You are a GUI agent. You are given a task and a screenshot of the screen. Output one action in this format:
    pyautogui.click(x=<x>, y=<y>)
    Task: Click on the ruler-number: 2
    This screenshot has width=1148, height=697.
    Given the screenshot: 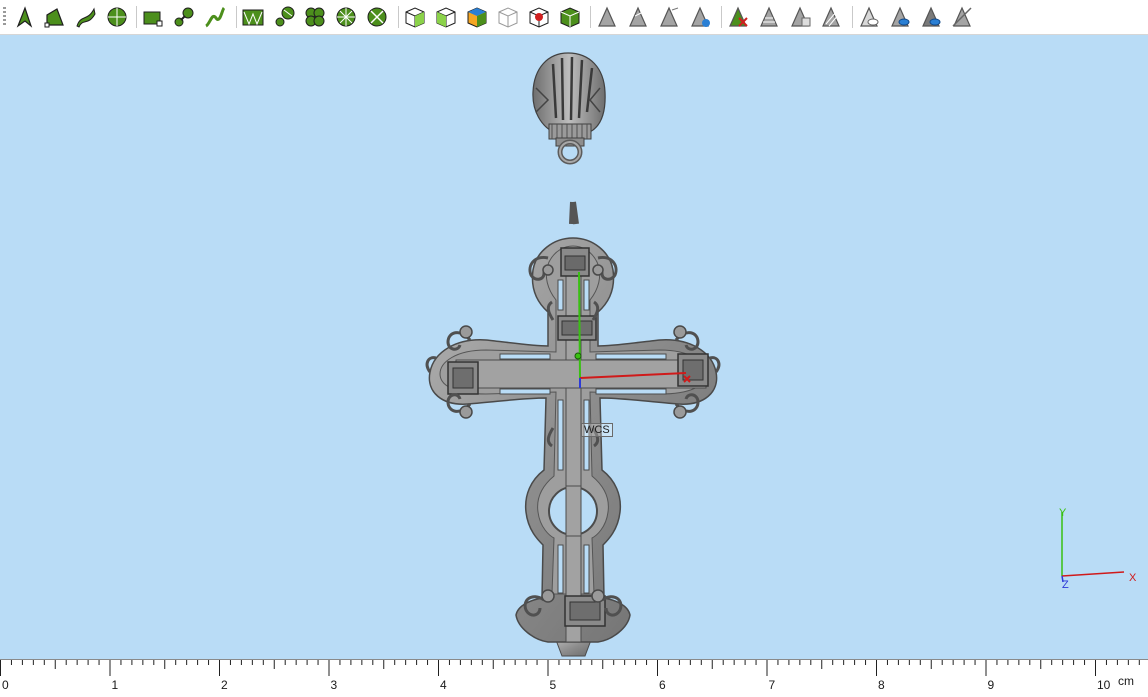 What is the action you would take?
    pyautogui.click(x=224, y=685)
    